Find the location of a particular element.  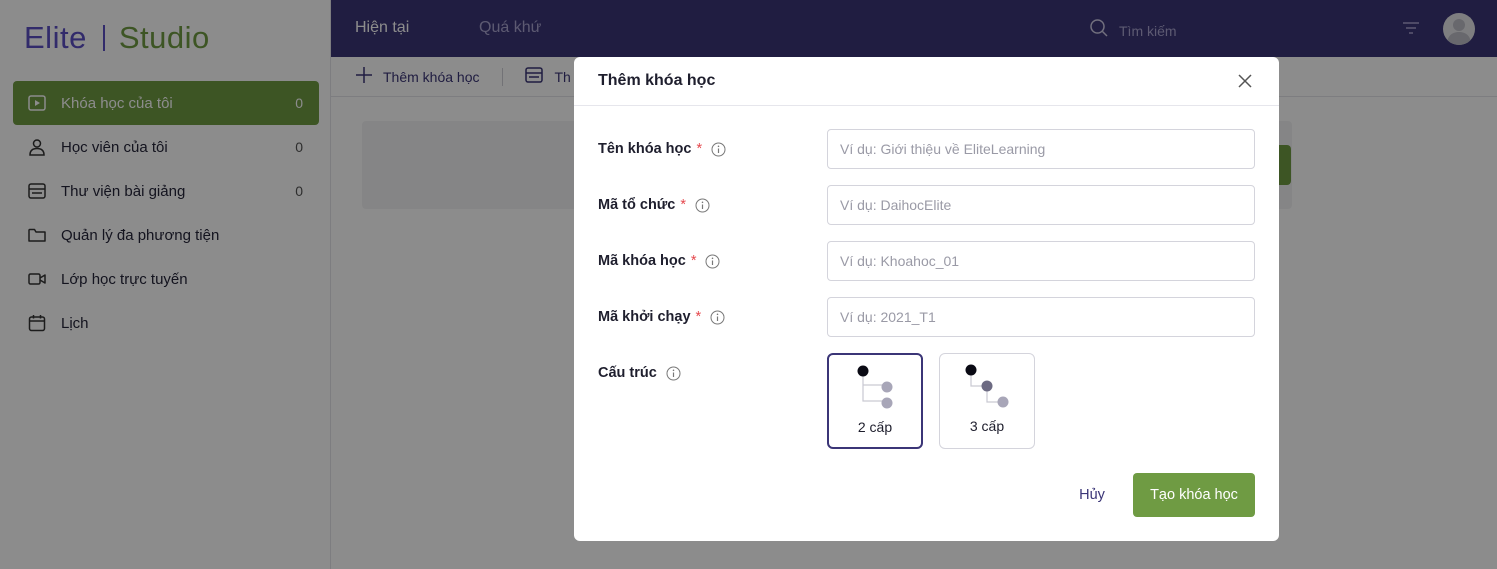

run-code-label: Mã khởi chạy * is located at coordinates (661, 317).